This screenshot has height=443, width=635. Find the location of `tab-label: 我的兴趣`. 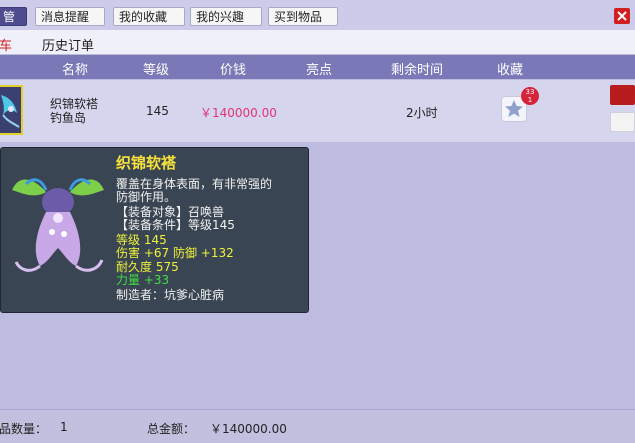

tab-label: 我的兴趣 is located at coordinates (220, 17).